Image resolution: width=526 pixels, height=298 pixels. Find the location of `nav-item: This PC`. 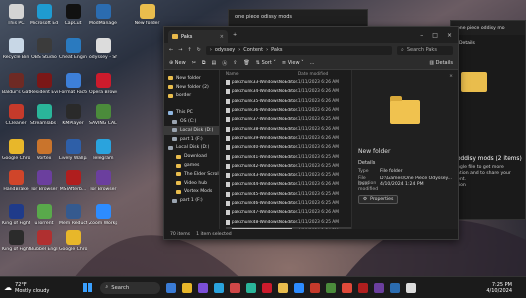

nav-item: This PC is located at coordinates (191, 112).